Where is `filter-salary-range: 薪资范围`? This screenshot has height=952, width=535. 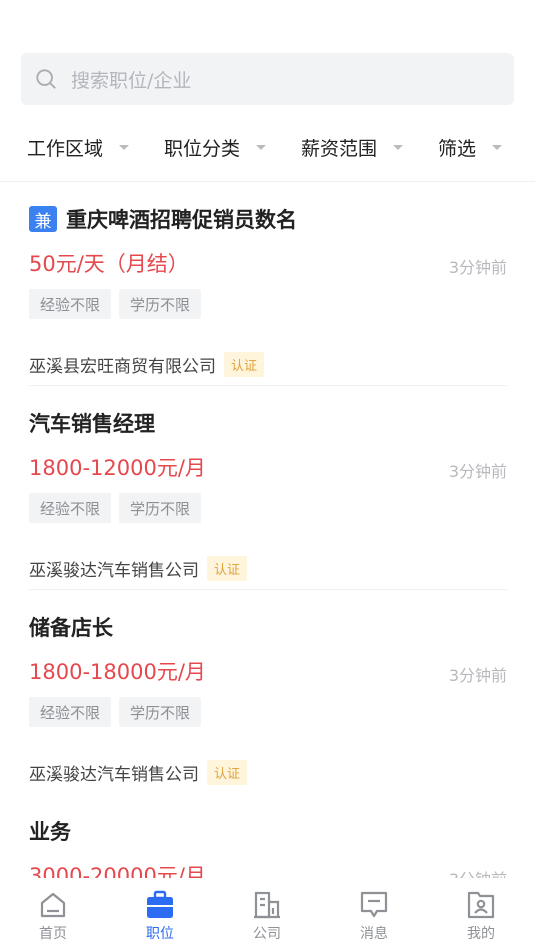
filter-salary-range: 薪资范围 is located at coordinates (352, 147).